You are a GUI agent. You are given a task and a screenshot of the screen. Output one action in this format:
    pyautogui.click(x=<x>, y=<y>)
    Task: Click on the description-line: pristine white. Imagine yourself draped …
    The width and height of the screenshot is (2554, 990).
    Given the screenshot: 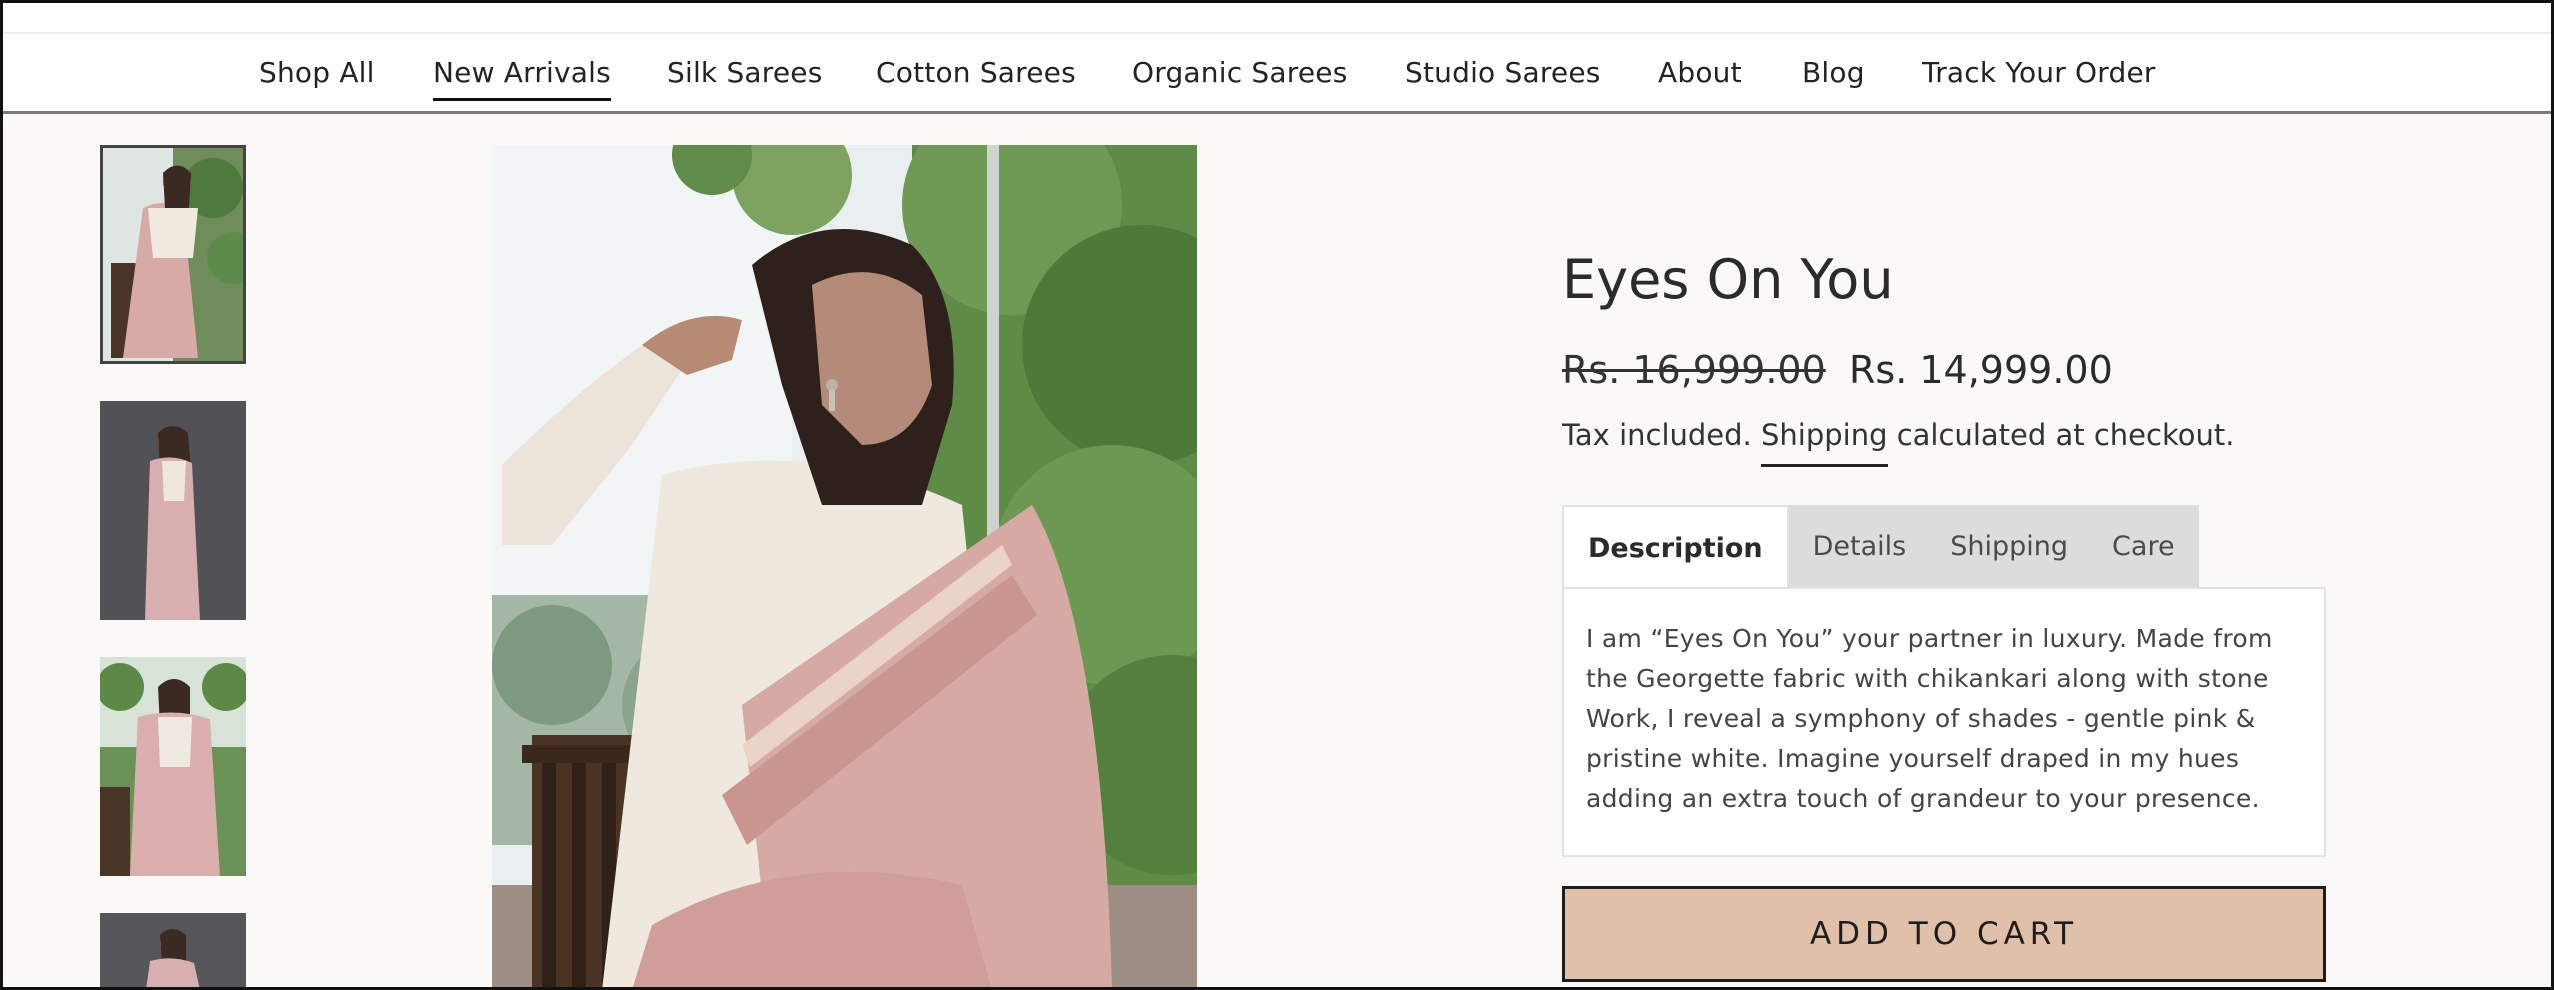 What is the action you would take?
    pyautogui.click(x=1913, y=758)
    